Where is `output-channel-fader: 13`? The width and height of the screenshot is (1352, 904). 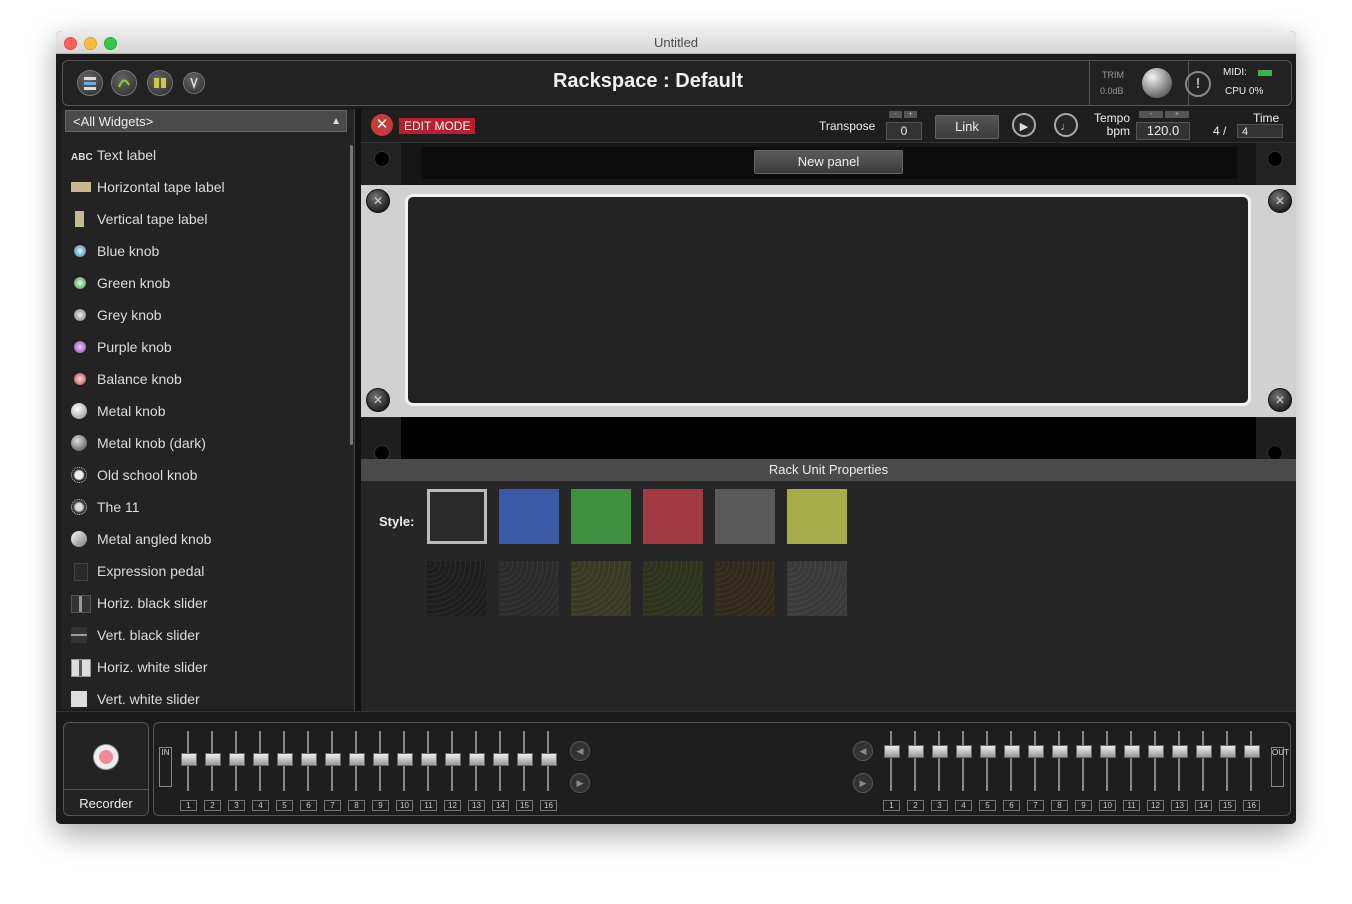 output-channel-fader: 13 is located at coordinates (1179, 769).